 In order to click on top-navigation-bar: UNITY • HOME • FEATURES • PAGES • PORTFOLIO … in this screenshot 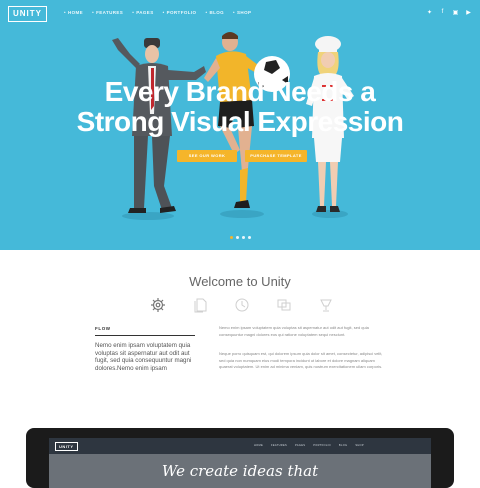, I will do `click(240, 13)`.